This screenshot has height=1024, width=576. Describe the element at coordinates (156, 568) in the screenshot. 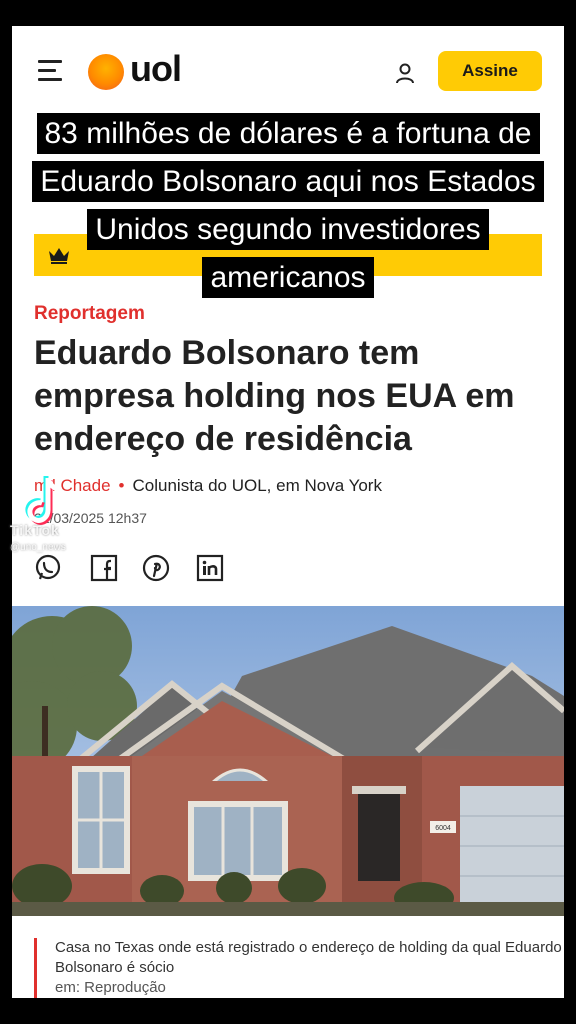

I see `pinterest-icon` at that location.